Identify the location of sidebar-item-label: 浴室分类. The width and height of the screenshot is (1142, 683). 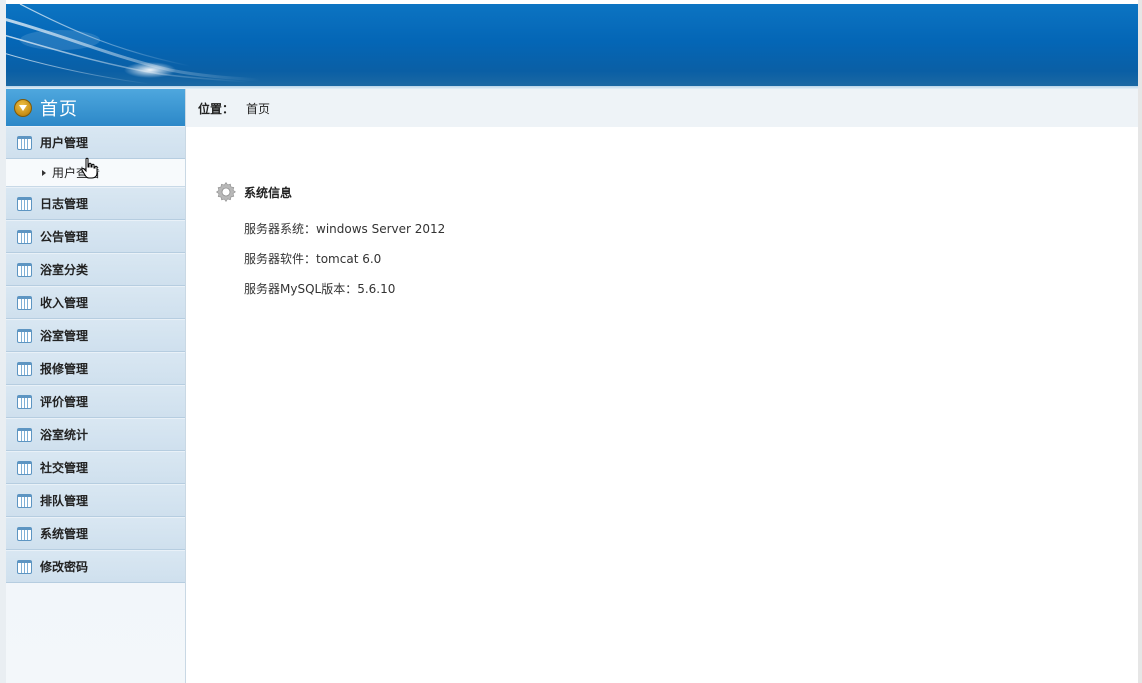
(64, 270).